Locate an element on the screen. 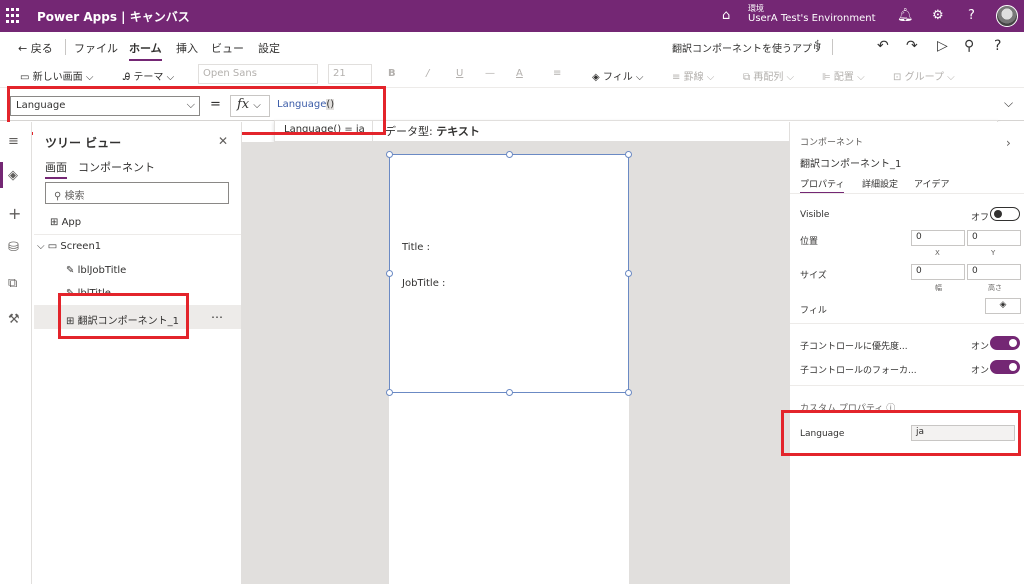 The height and width of the screenshot is (584, 1024). back-button: ← 戻る is located at coordinates (35, 48).